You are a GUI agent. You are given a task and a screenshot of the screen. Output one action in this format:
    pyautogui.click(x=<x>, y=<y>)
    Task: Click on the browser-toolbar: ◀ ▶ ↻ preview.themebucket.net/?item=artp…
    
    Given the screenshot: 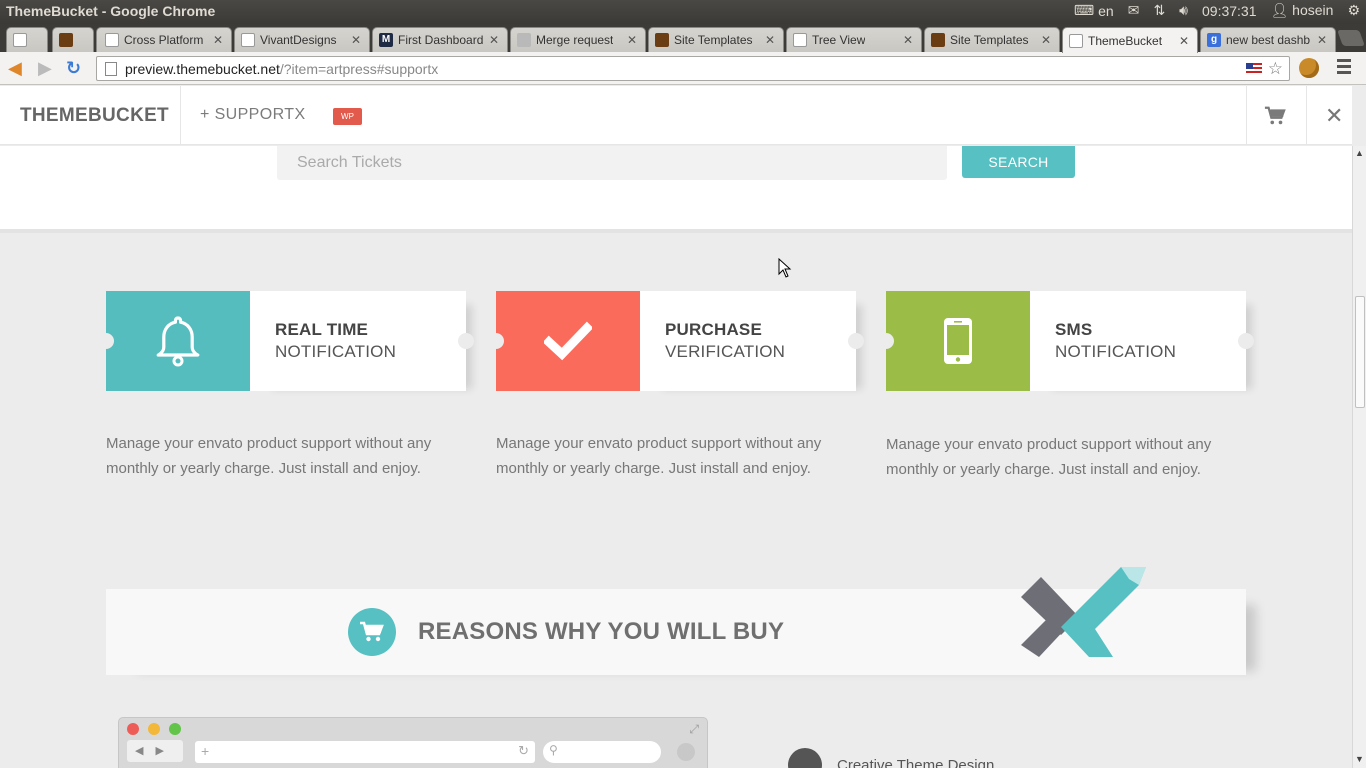 What is the action you would take?
    pyautogui.click(x=683, y=68)
    